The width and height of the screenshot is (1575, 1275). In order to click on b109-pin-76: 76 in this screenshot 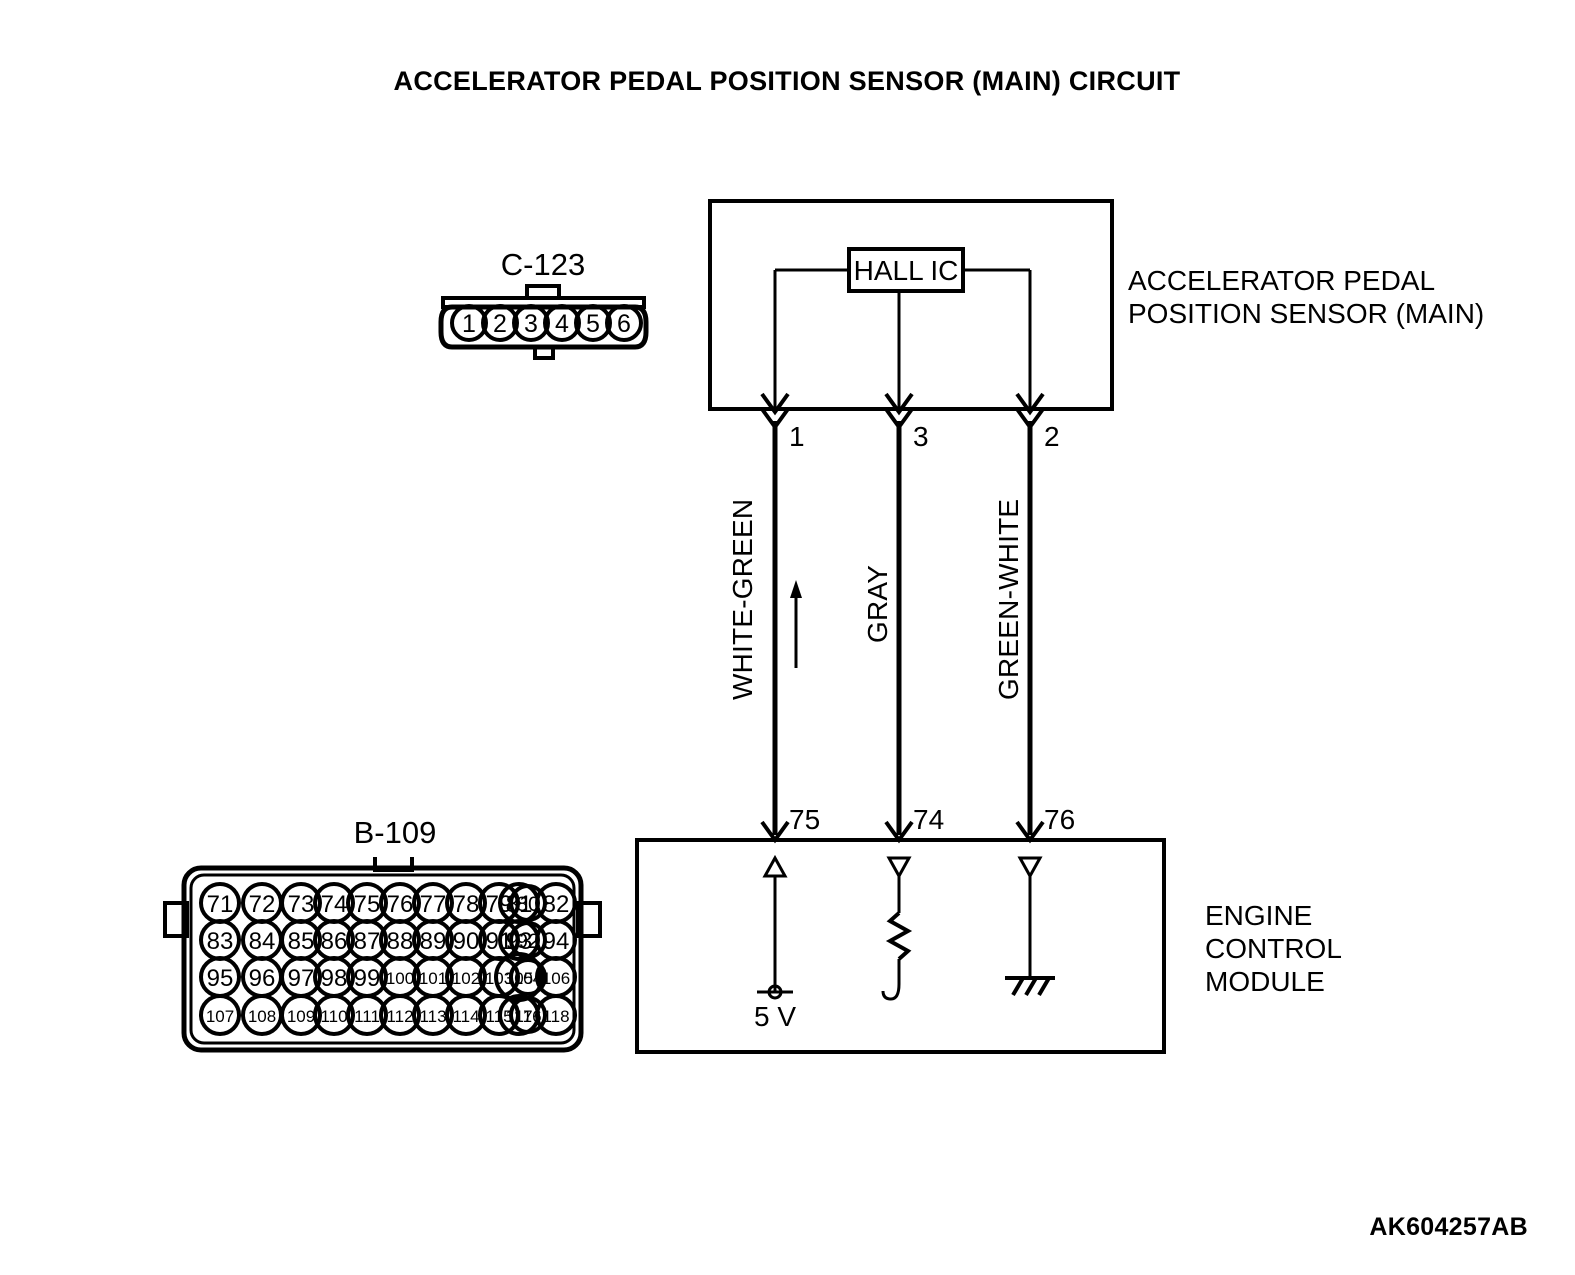, I will do `click(400, 904)`.